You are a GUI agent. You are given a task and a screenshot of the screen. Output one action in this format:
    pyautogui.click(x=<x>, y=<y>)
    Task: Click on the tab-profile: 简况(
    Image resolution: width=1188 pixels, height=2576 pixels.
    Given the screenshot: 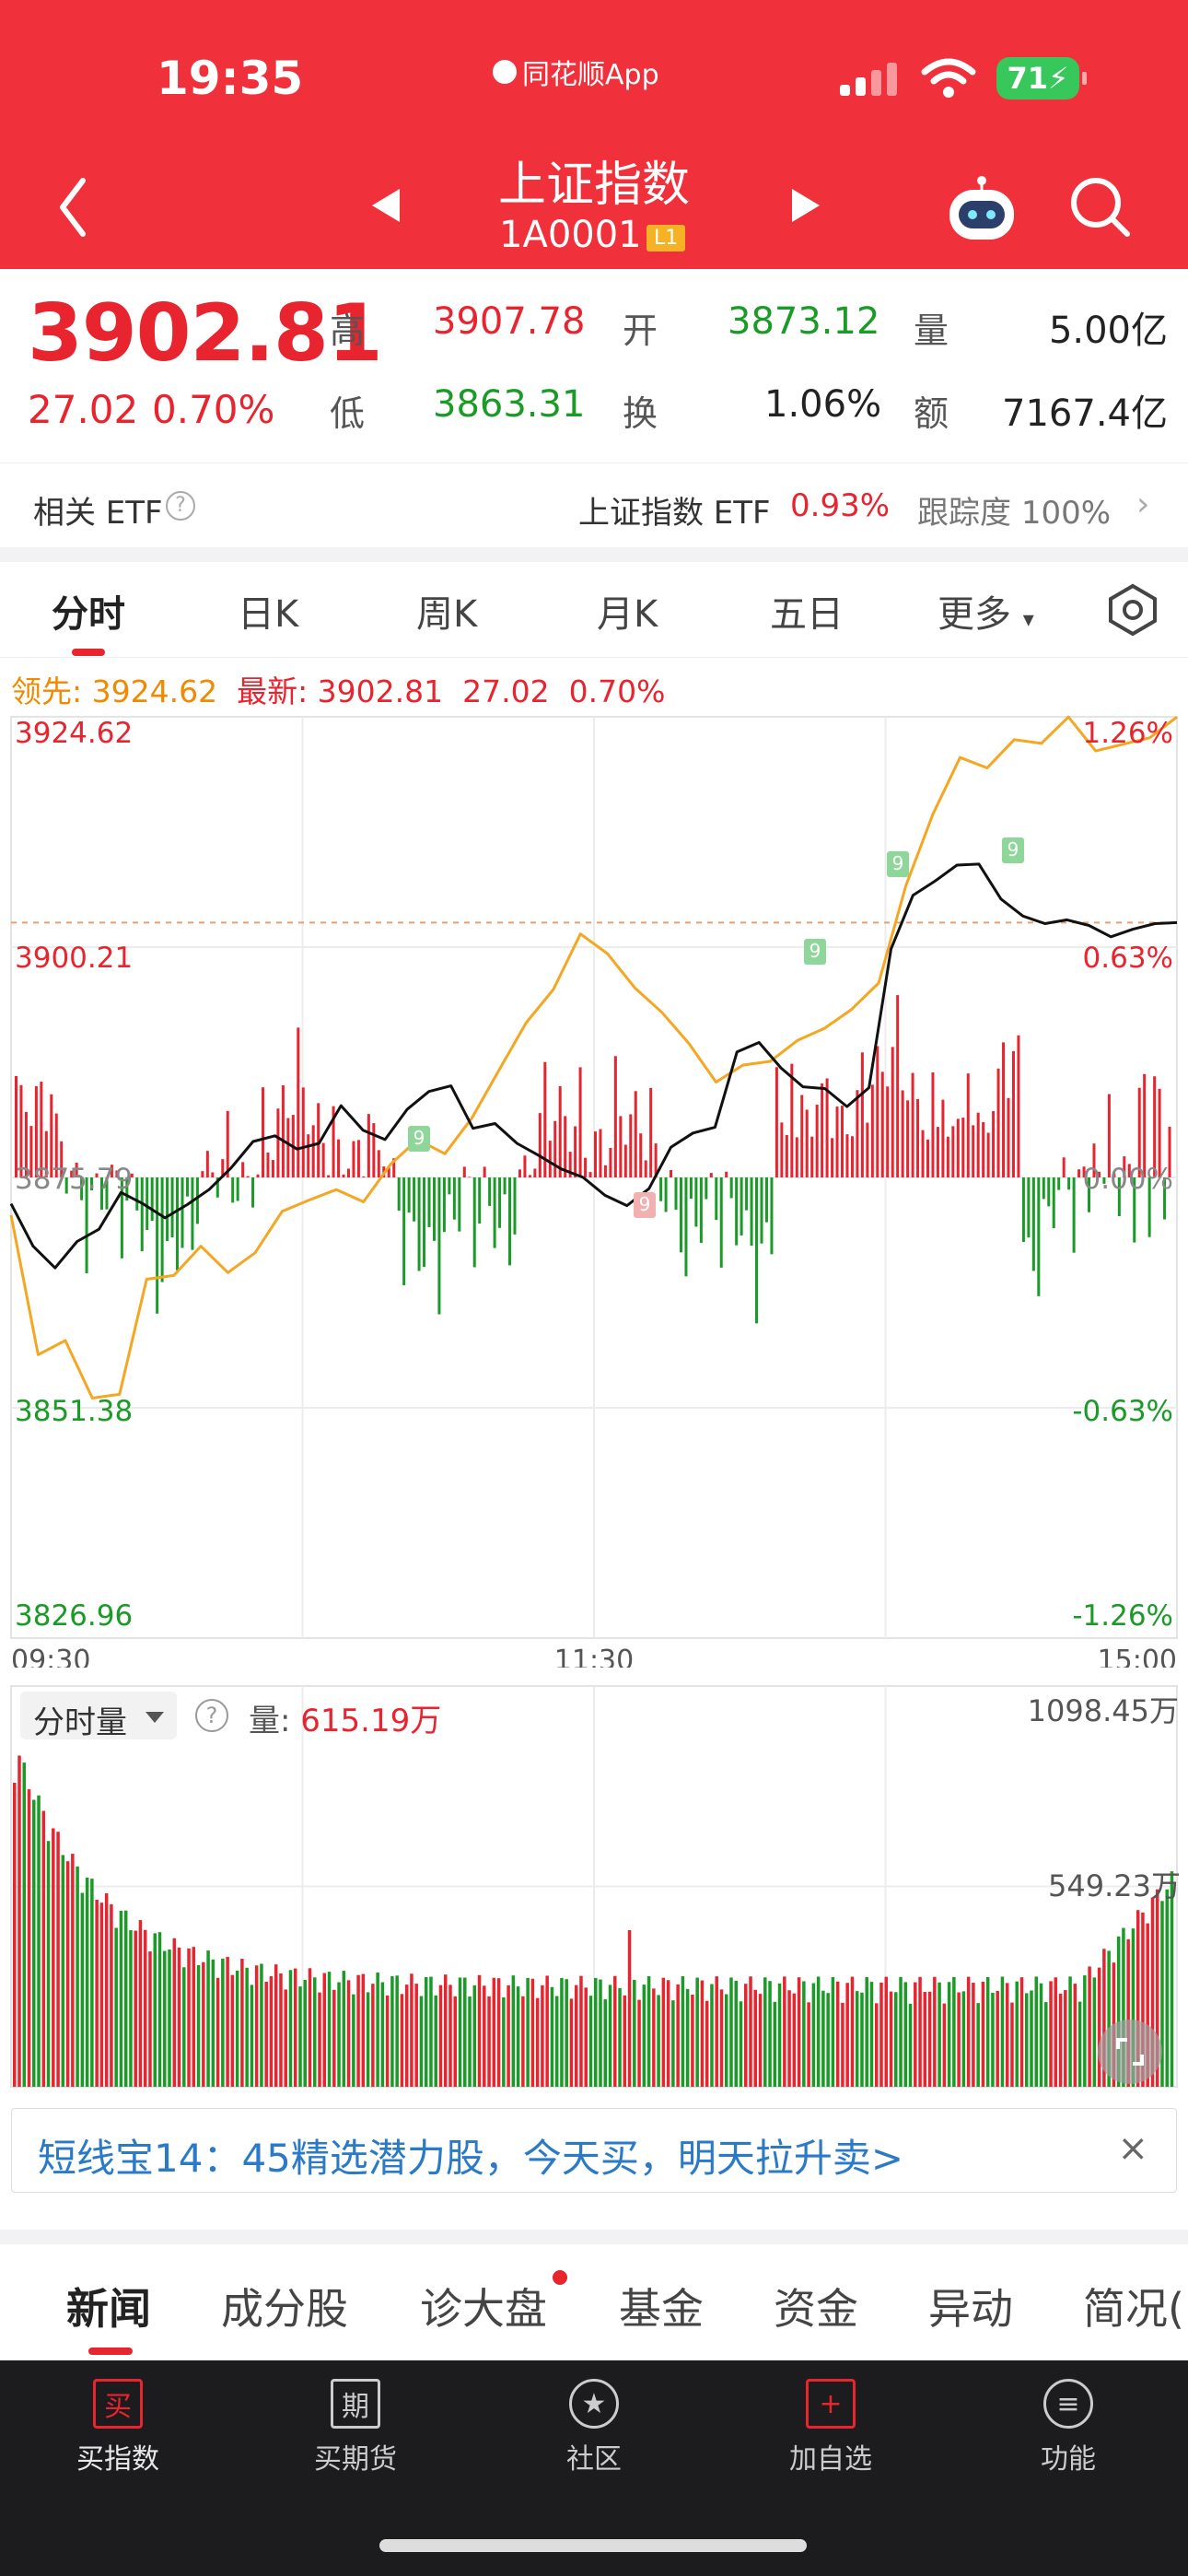 What is the action you would take?
    pyautogui.click(x=1133, y=2306)
    